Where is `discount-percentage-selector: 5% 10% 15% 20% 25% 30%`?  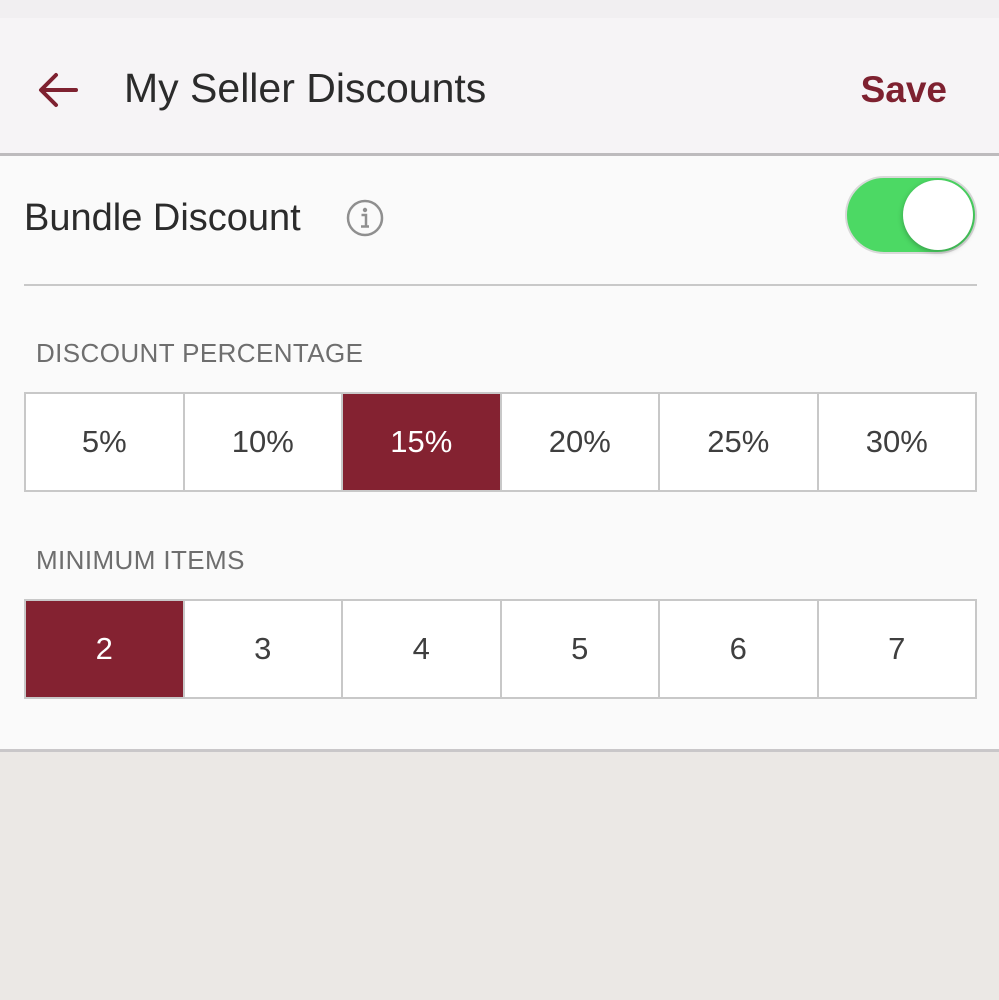 discount-percentage-selector: 5% 10% 15% 20% 25% 30% is located at coordinates (500, 442).